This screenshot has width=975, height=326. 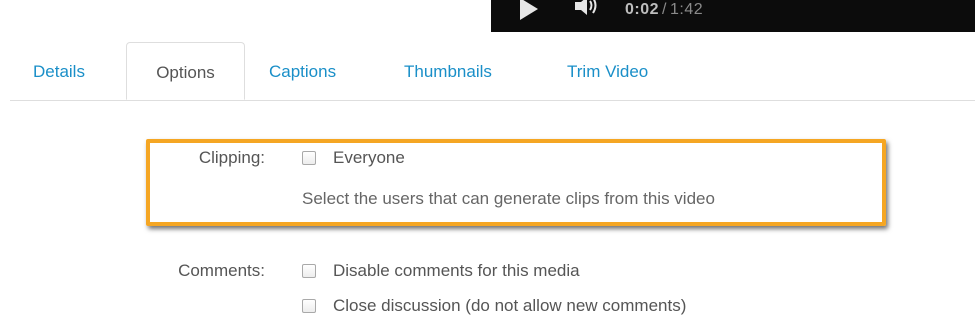 What do you see at coordinates (221, 270) in the screenshot?
I see `comments-label: Comments:` at bounding box center [221, 270].